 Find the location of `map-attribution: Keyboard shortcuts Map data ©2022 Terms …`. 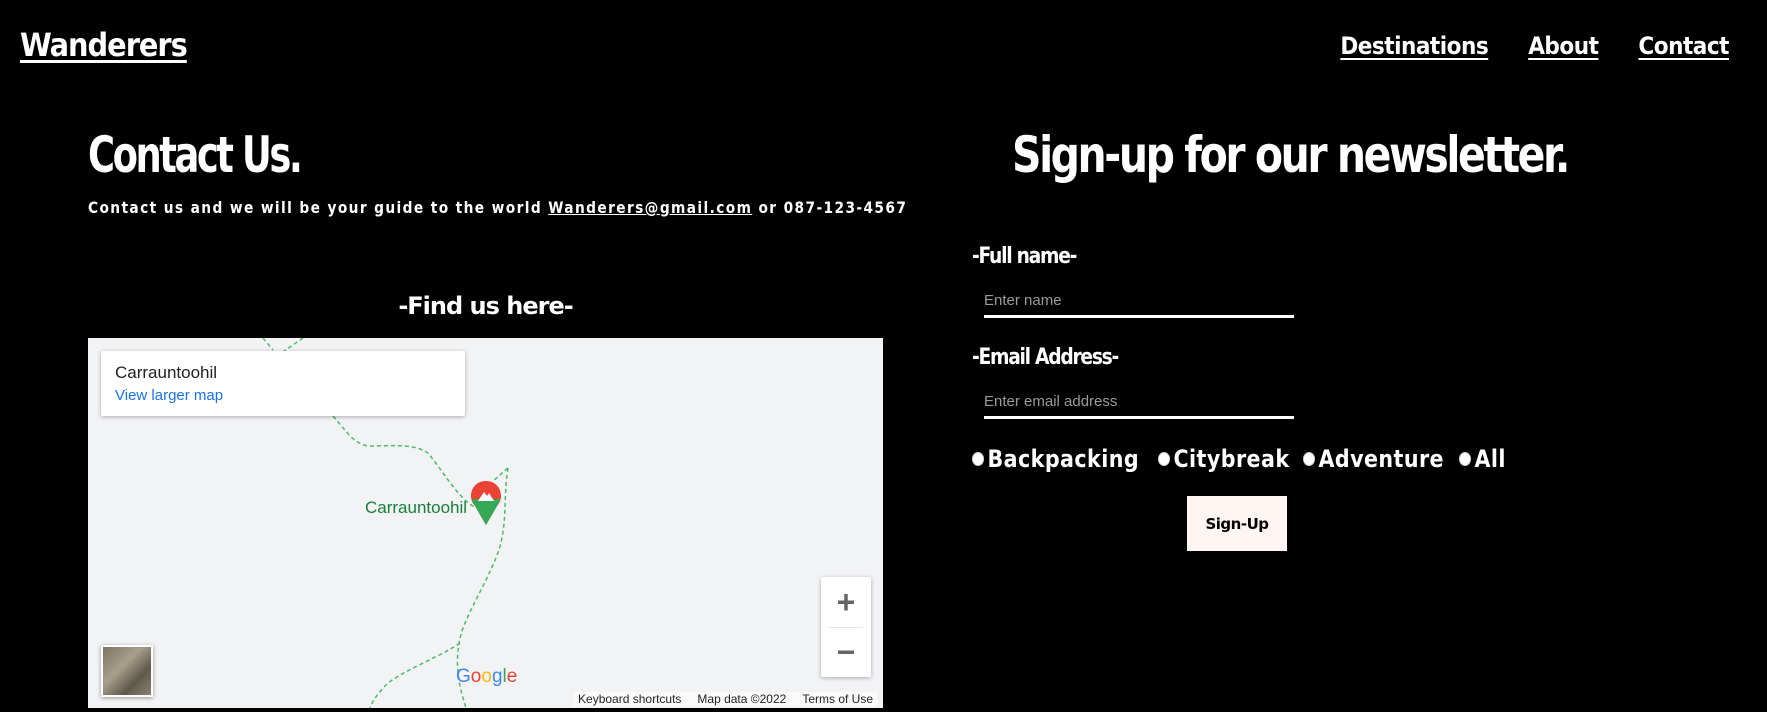

map-attribution: Keyboard shortcuts Map data ©2022 Terms … is located at coordinates (725, 699).